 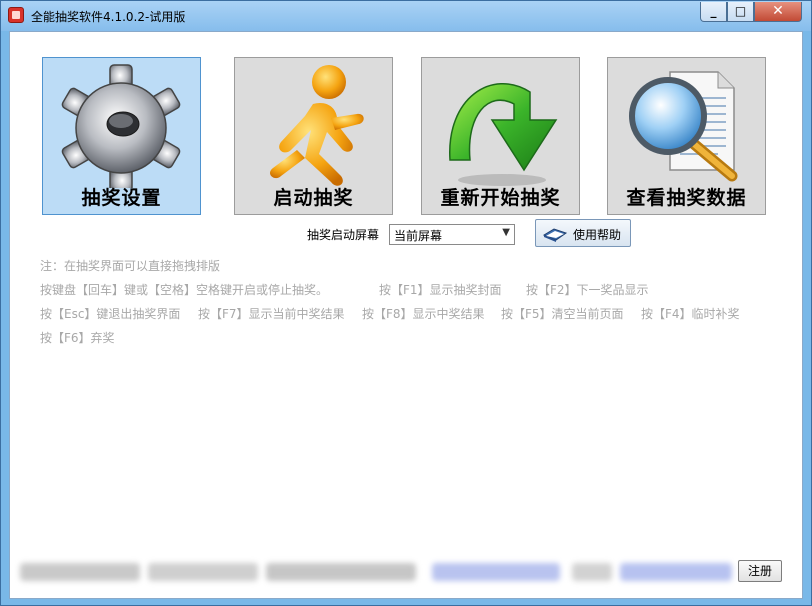 What do you see at coordinates (555, 235) in the screenshot?
I see `book-icon` at bounding box center [555, 235].